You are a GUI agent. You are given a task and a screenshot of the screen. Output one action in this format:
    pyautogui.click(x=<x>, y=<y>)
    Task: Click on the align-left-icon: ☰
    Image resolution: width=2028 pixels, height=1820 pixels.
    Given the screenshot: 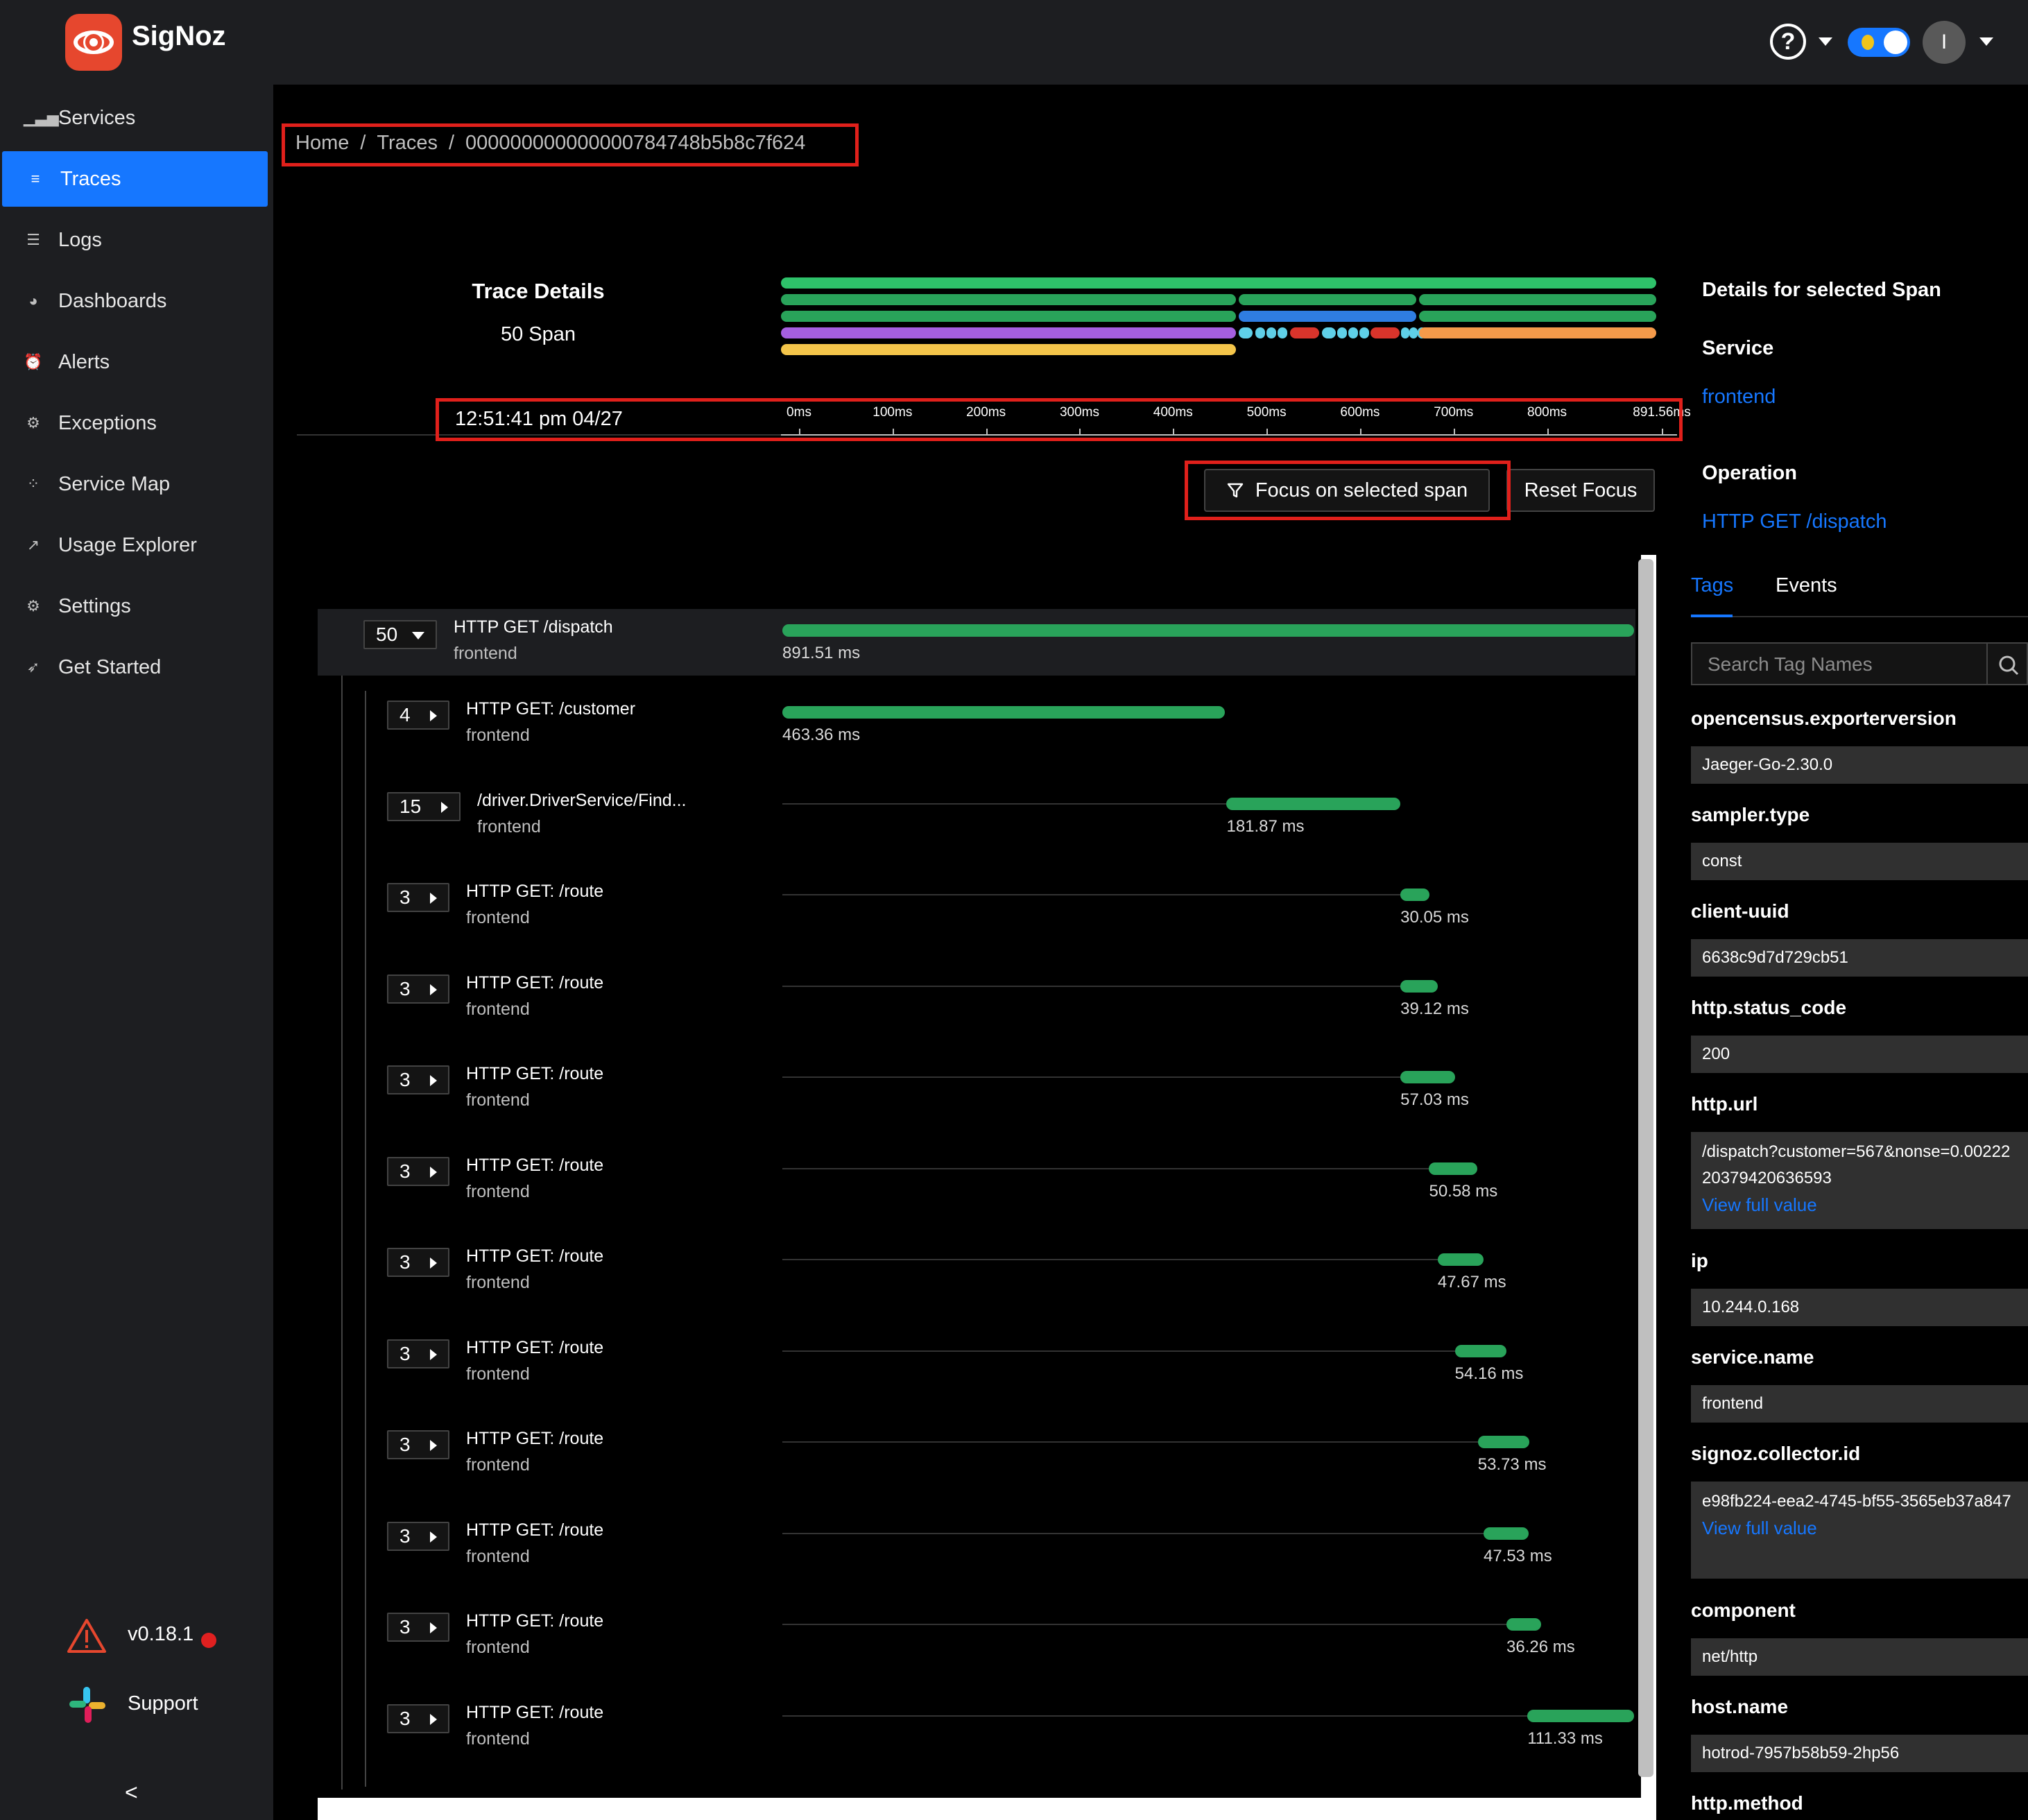 What is the action you would take?
    pyautogui.click(x=33, y=239)
    